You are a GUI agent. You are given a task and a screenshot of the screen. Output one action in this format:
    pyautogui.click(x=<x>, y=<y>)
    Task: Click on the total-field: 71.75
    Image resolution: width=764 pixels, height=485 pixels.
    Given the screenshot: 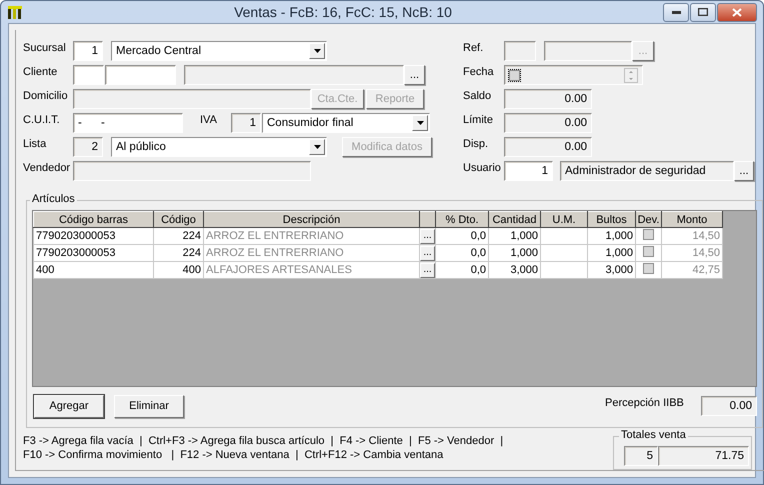 What is the action you would take?
    pyautogui.click(x=703, y=456)
    